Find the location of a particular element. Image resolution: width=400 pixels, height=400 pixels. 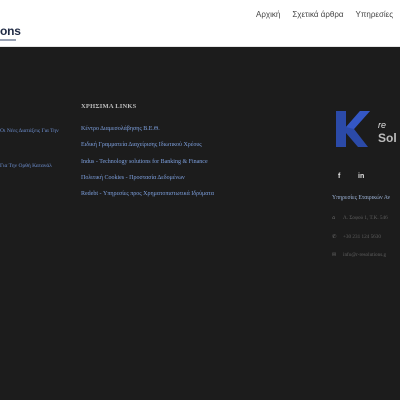

useful-link-cookies: Πολιτική Cookies - Προστασία Δεδομένων is located at coordinates (147, 178).